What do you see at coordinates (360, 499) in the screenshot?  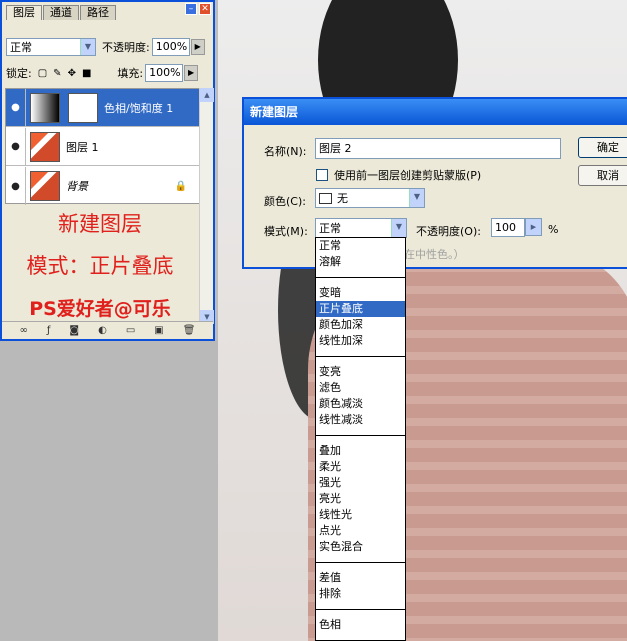 I see `mode-option: 亮光` at bounding box center [360, 499].